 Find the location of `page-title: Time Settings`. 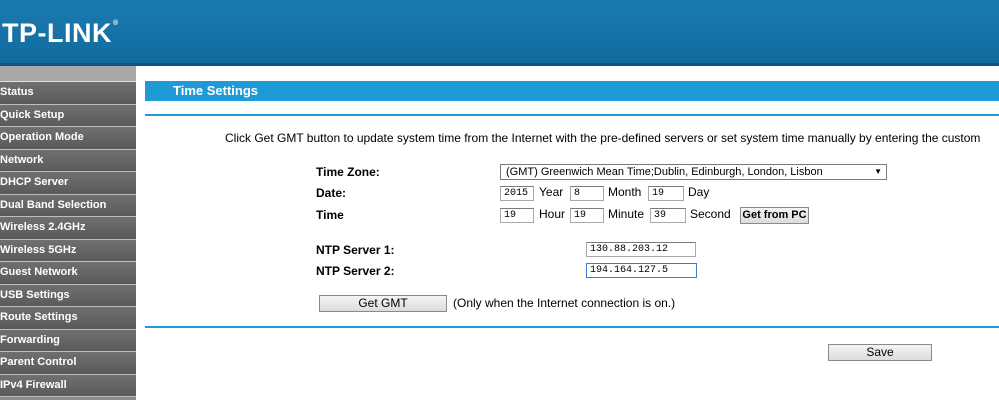

page-title: Time Settings is located at coordinates (572, 91).